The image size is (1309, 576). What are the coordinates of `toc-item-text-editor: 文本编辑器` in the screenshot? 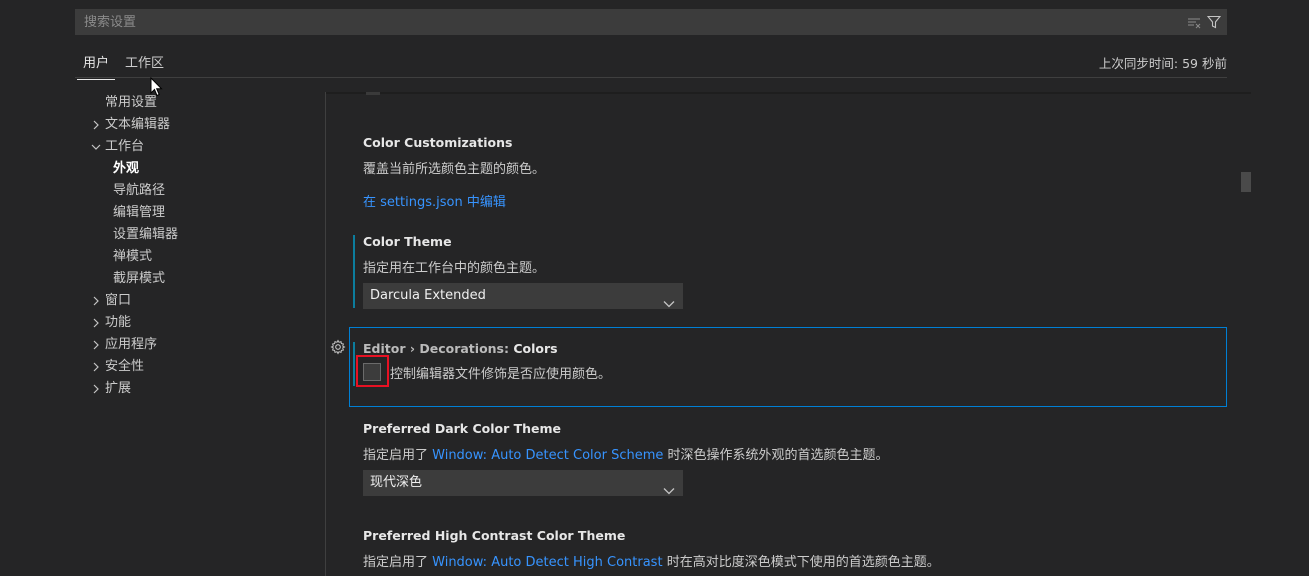 It's located at (132, 125).